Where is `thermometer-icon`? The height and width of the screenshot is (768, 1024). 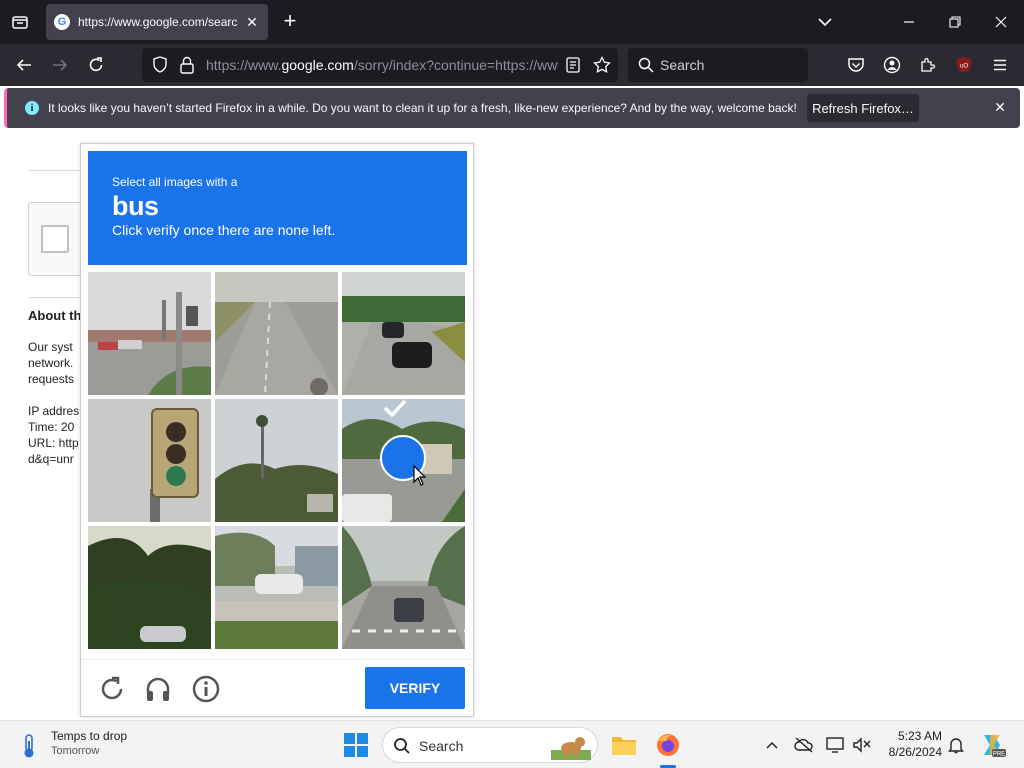 thermometer-icon is located at coordinates (29, 746).